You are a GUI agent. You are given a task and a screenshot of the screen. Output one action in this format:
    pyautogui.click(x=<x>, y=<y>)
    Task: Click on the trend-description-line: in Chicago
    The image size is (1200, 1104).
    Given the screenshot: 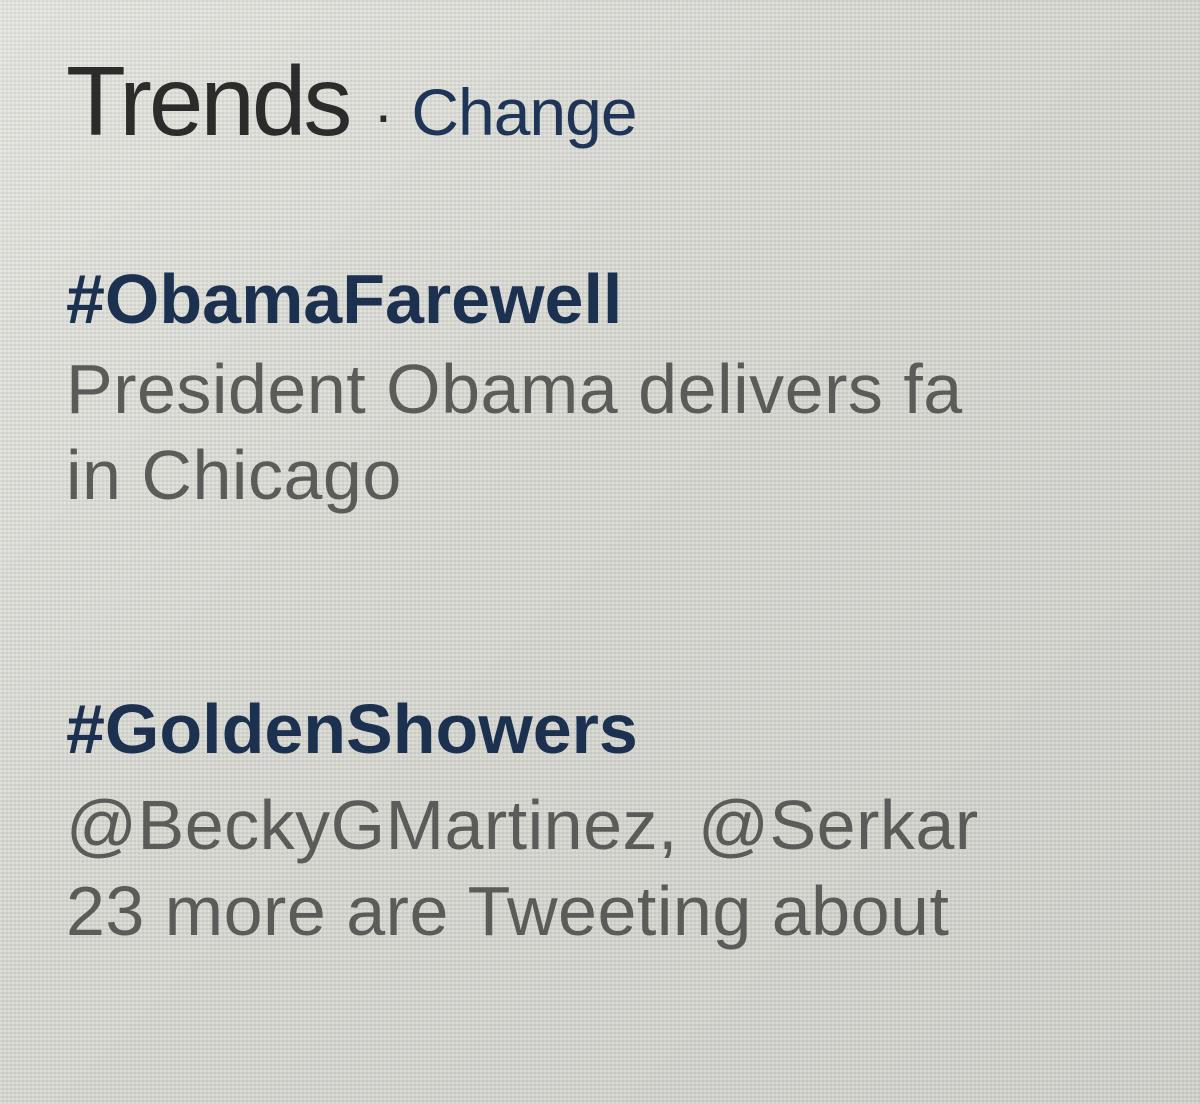 What is the action you would take?
    pyautogui.click(x=234, y=475)
    